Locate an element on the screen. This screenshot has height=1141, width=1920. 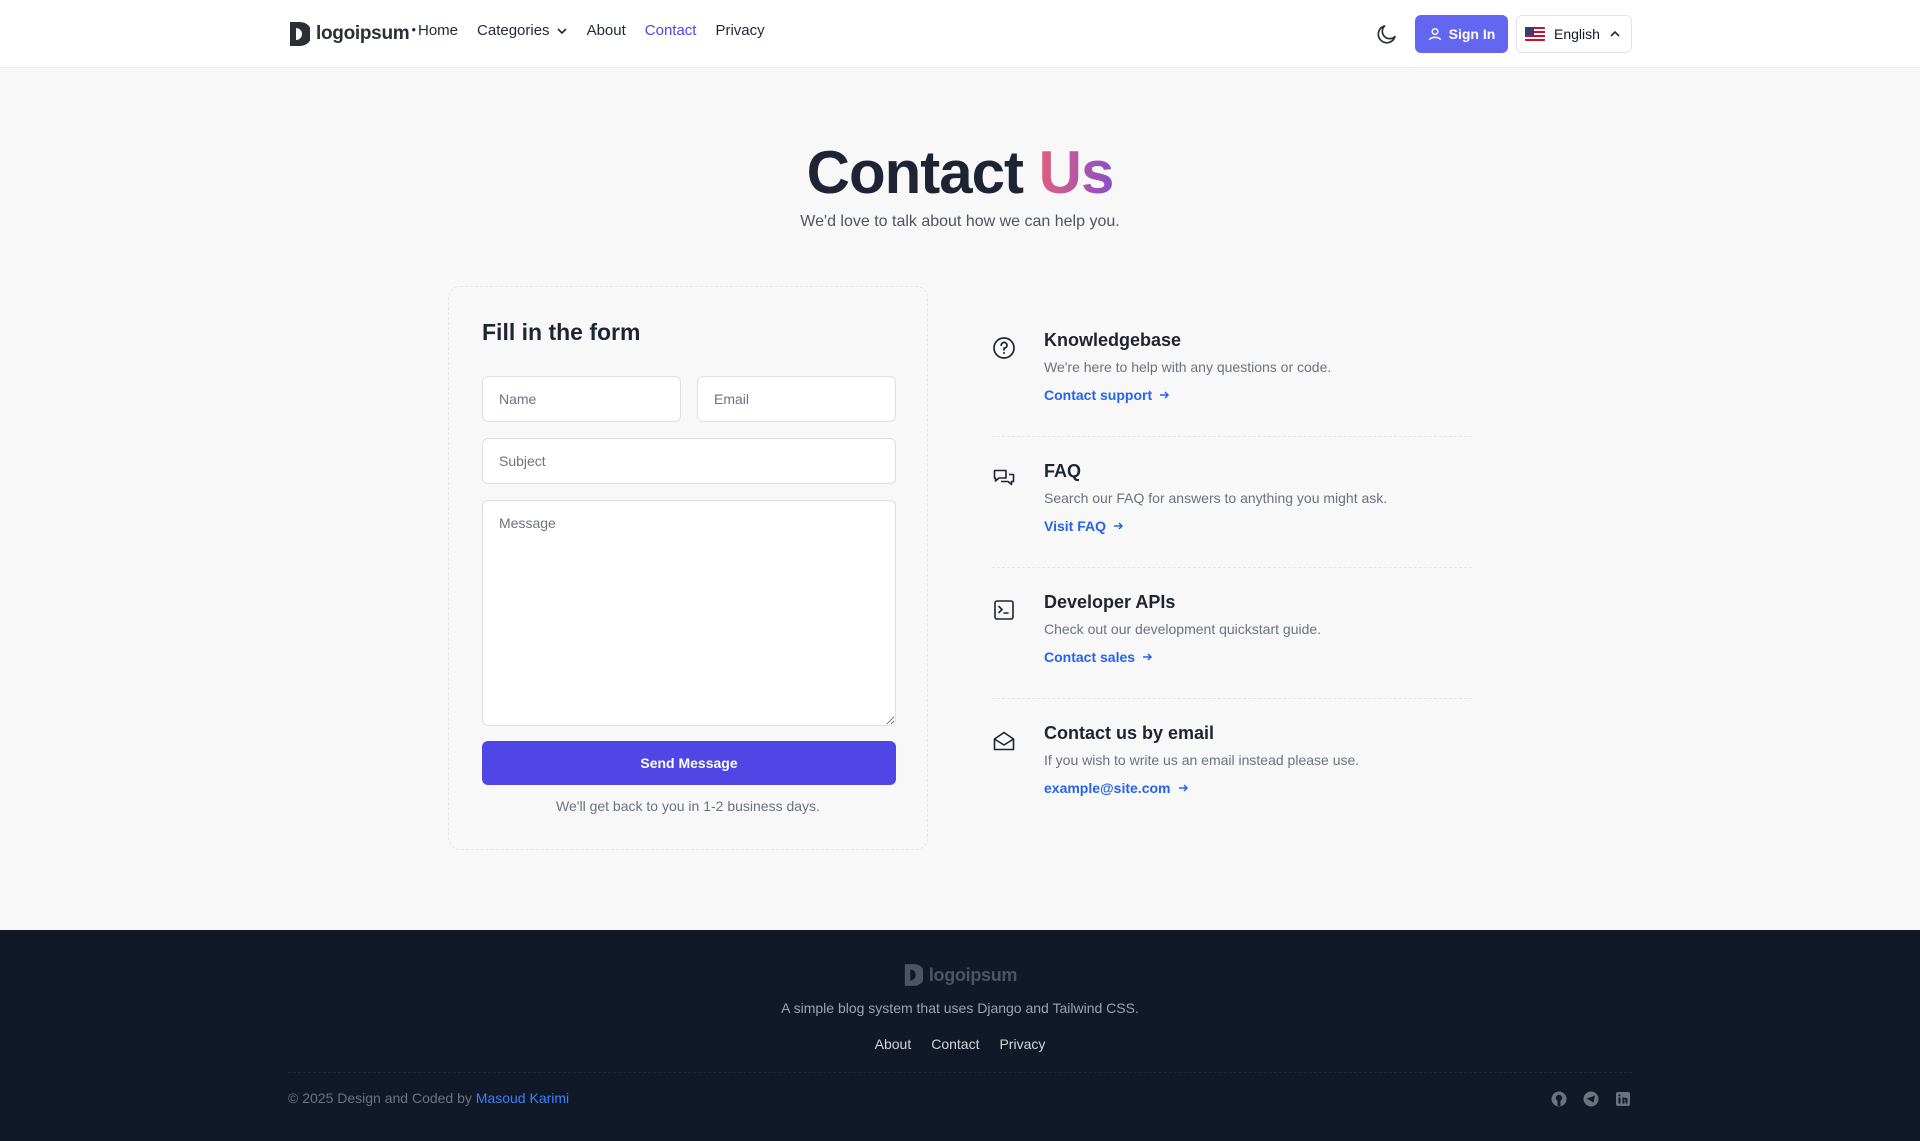
site-logo: logoipsum ● is located at coordinates (352, 34).